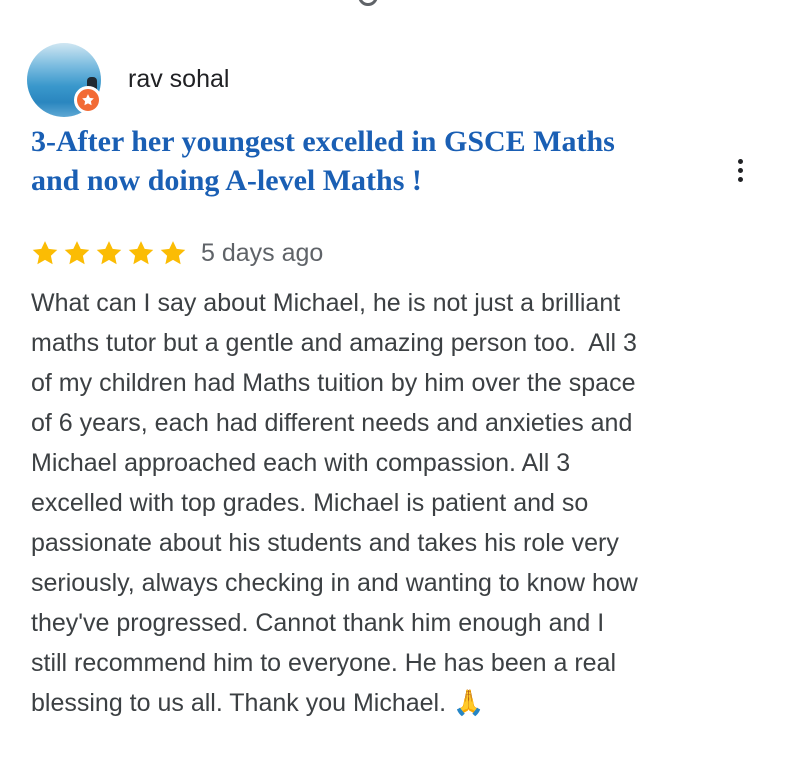 This screenshot has width=803, height=784. I want to click on star-rating, so click(109, 253).